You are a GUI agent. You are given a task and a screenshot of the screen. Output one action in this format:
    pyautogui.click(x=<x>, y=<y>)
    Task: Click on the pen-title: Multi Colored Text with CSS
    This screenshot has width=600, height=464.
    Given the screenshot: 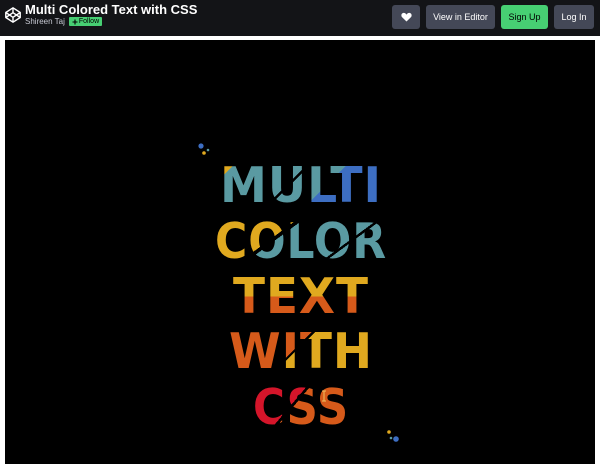 What is the action you would take?
    pyautogui.click(x=111, y=9)
    